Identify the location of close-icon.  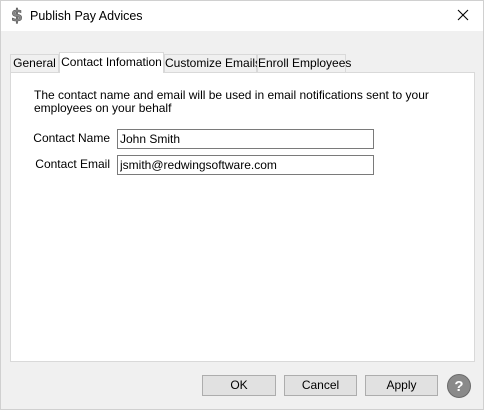
(463, 16).